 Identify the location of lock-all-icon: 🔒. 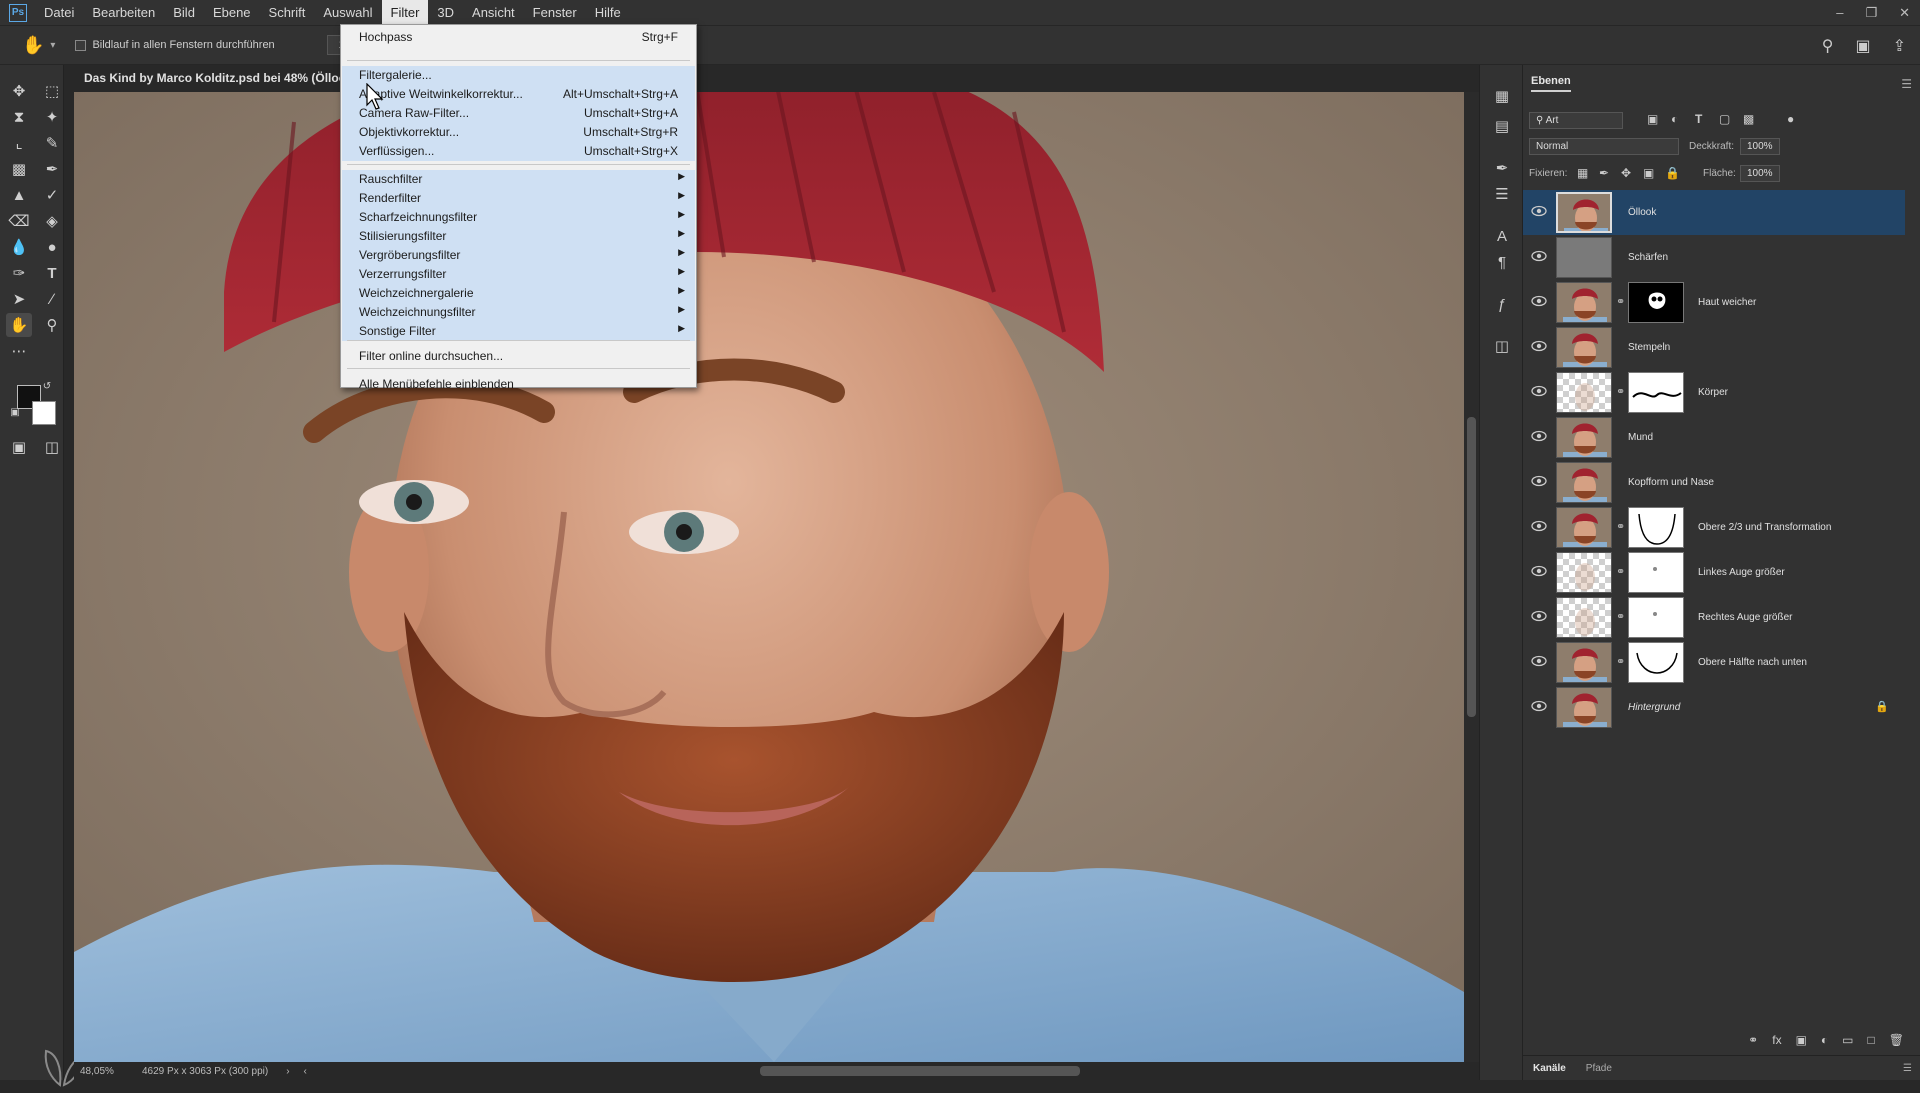
(1672, 173).